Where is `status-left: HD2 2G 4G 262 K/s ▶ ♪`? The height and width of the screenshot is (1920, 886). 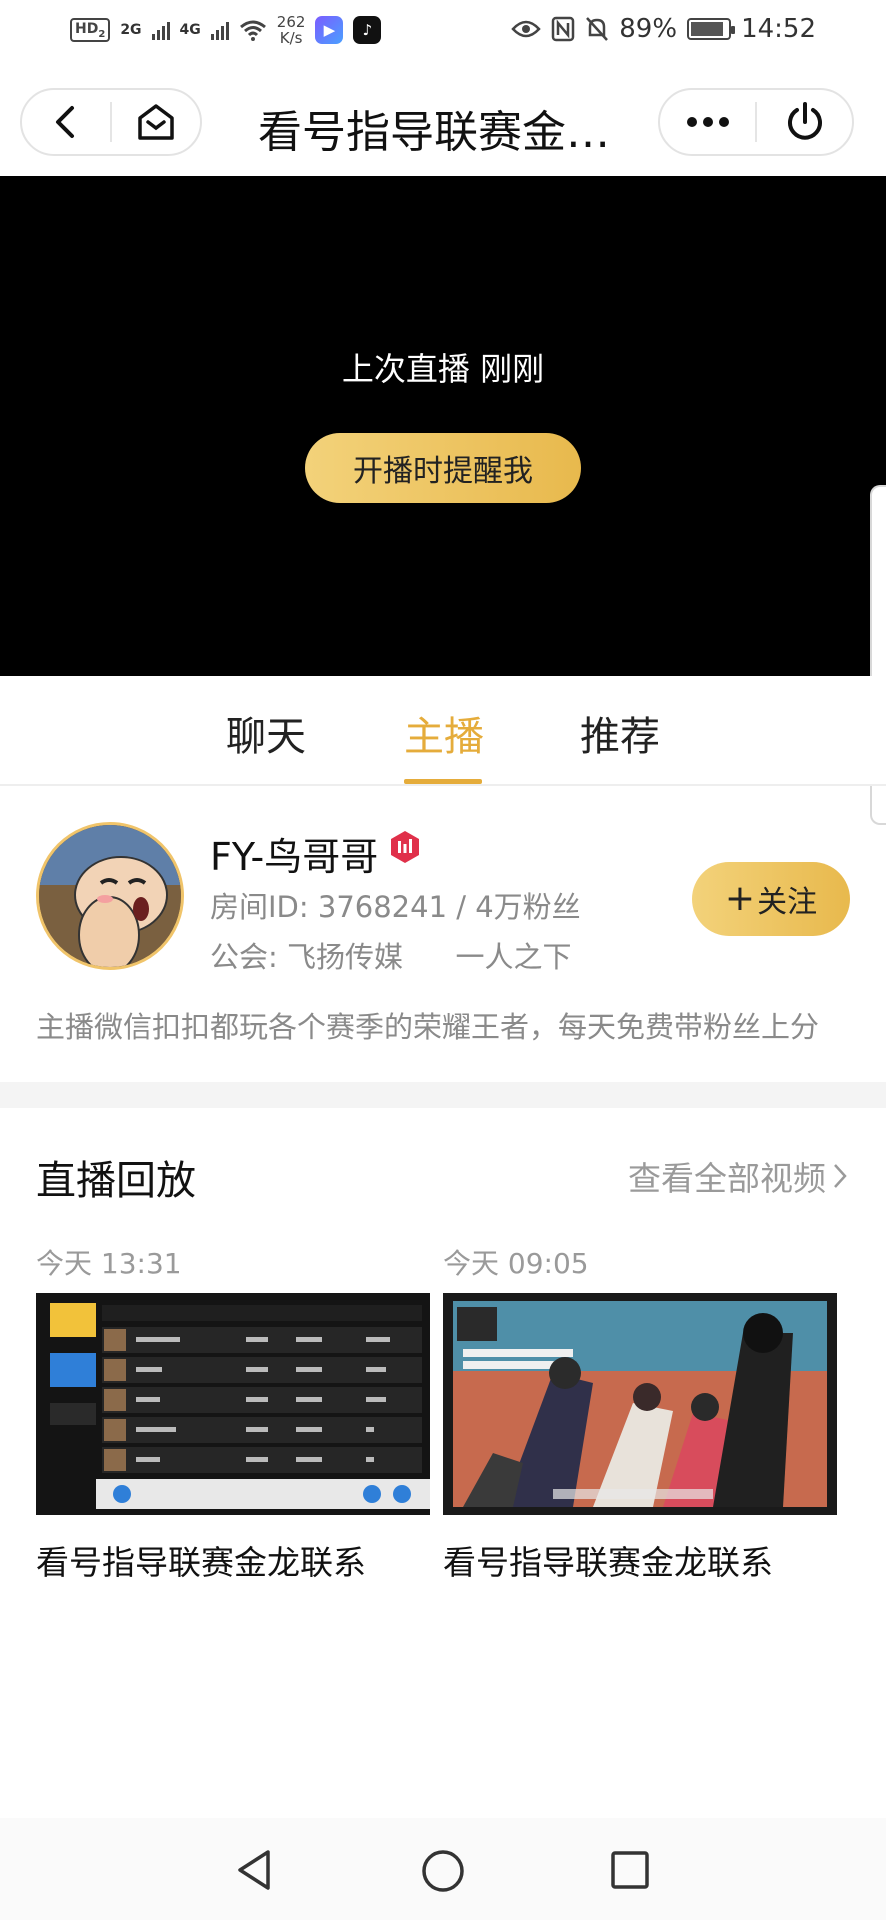
status-left: HD2 2G 4G 262 K/s ▶ ♪ is located at coordinates (226, 30).